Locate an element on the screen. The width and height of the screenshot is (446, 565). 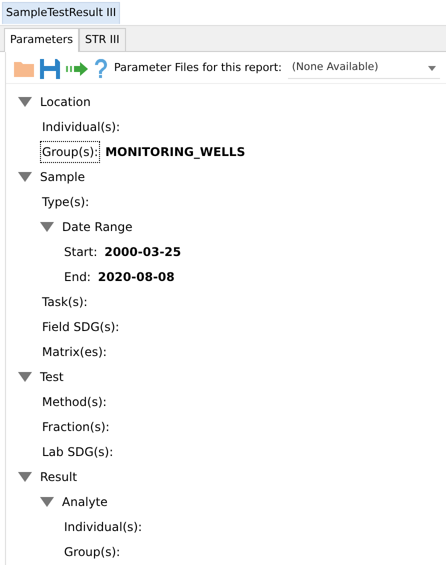
field-label: Fraction(s): is located at coordinates (76, 427).